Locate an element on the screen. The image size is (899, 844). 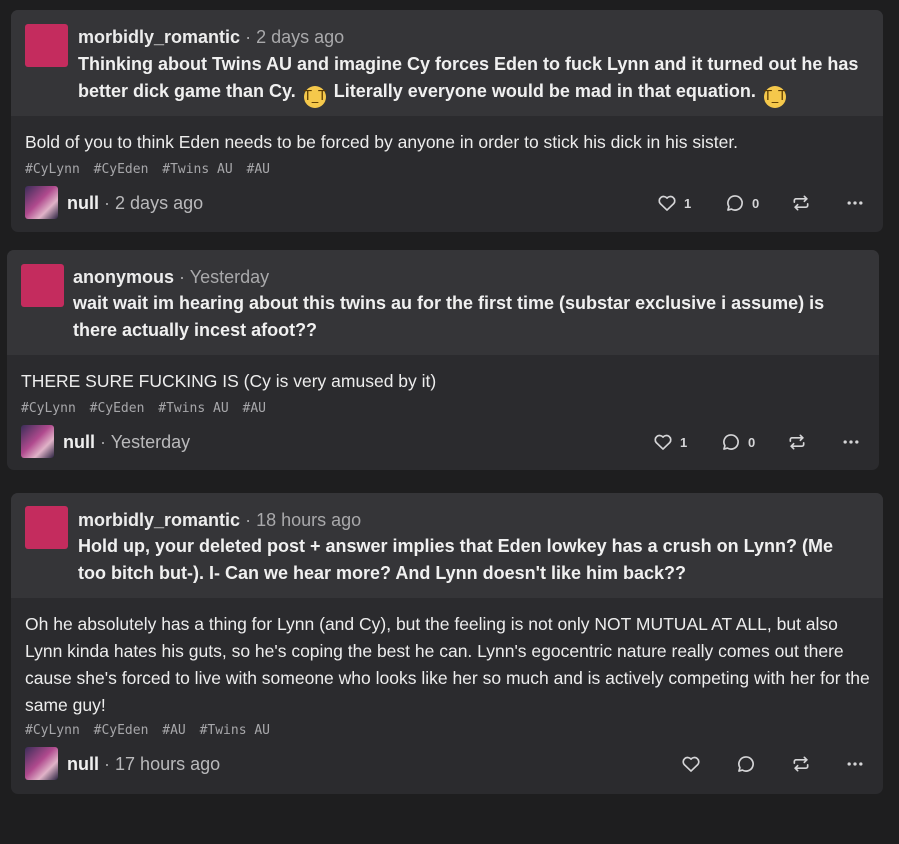
tag-list: #CyLynn #CyEden #AU #Twins AU is located at coordinates (150, 731).